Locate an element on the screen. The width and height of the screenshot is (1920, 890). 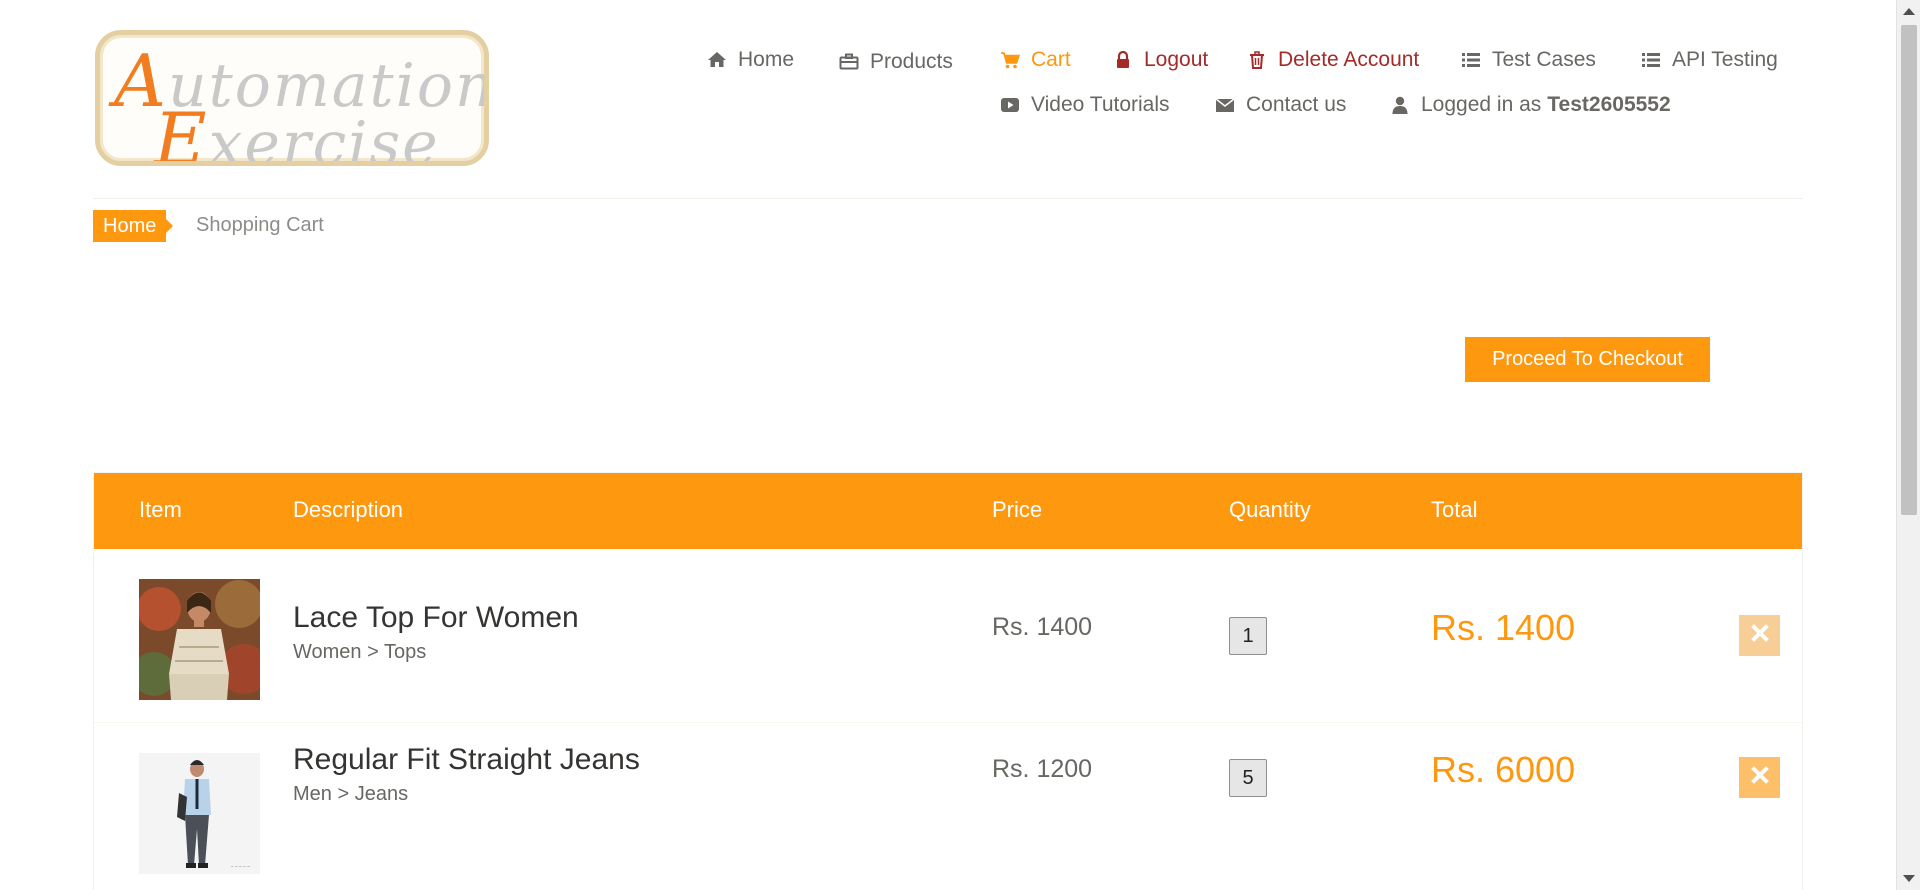
product-name: Regular Fit Straight Jeans is located at coordinates (466, 760).